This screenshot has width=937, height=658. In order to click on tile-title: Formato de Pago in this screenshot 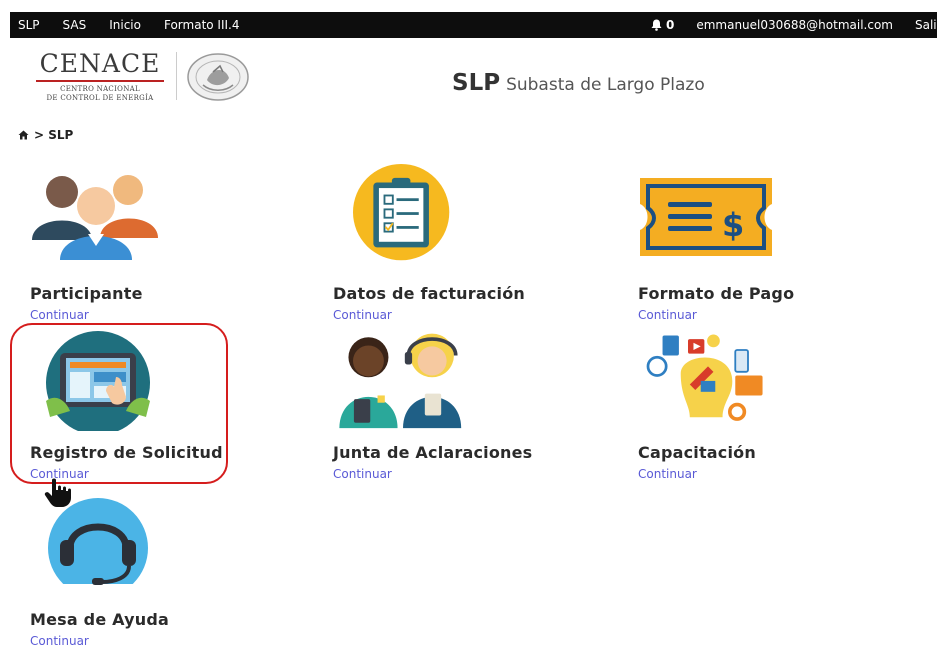, I will do `click(716, 293)`.